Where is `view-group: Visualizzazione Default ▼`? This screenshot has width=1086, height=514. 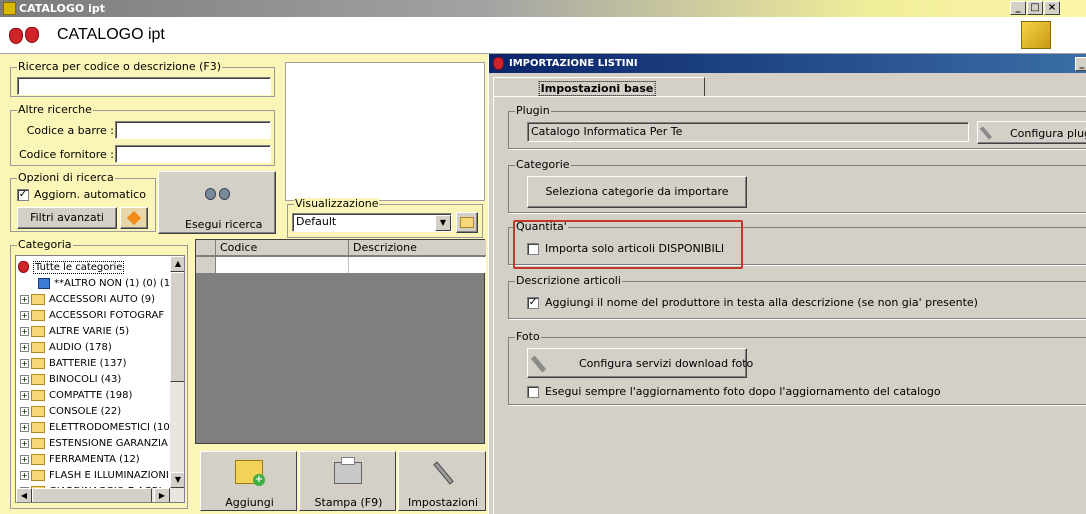 view-group: Visualizzazione Default ▼ is located at coordinates (385, 218).